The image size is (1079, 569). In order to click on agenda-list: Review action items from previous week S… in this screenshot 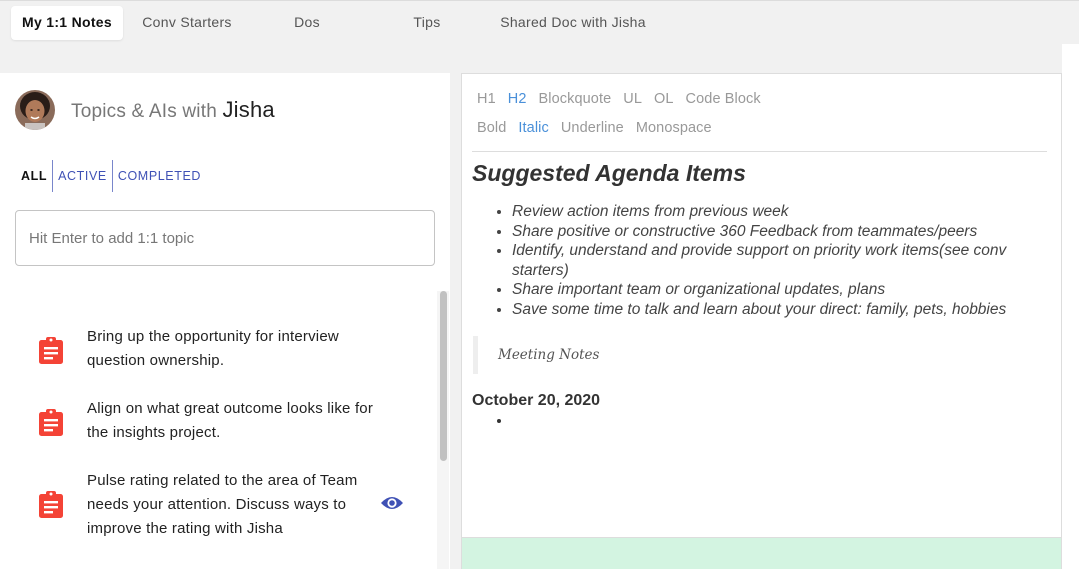, I will do `click(768, 260)`.